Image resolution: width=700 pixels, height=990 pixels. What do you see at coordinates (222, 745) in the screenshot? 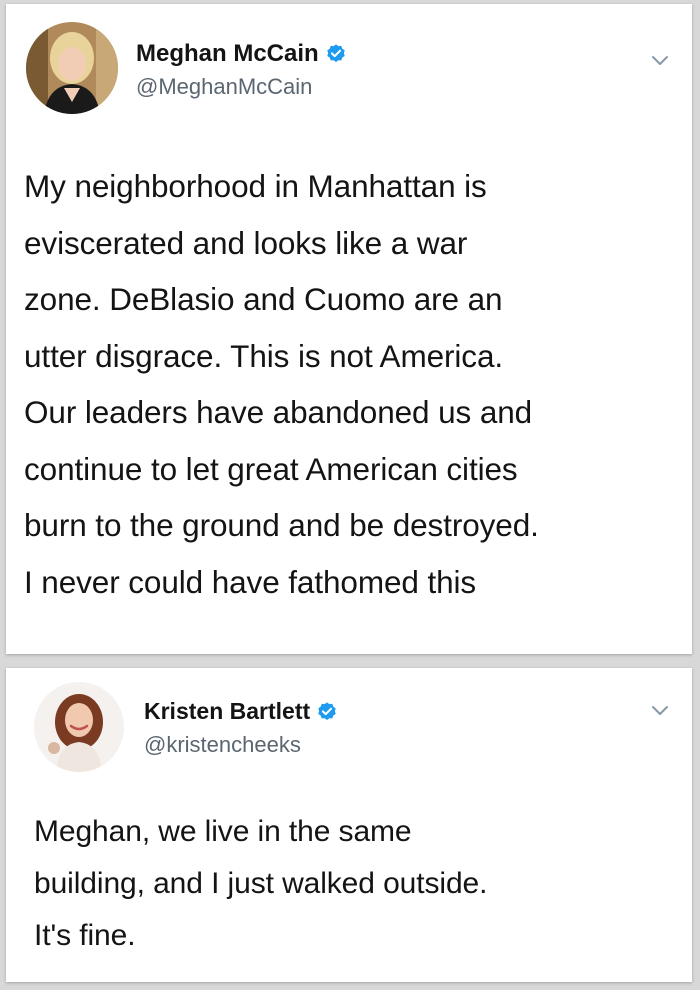
I see `handle: @kristencheeks` at bounding box center [222, 745].